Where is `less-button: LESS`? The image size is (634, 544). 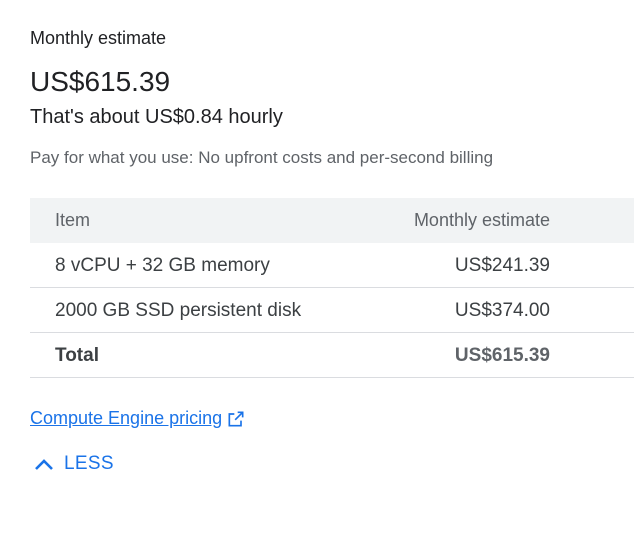 less-button: LESS is located at coordinates (73, 464).